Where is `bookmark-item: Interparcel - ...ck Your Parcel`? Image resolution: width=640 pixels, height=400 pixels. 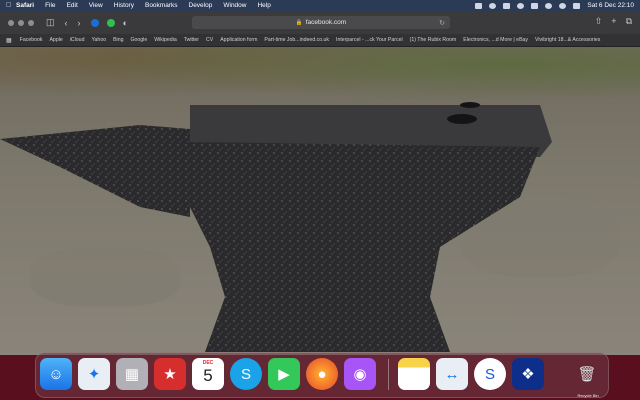
bookmark-item: Interparcel - ...ck Your Parcel is located at coordinates (369, 40).